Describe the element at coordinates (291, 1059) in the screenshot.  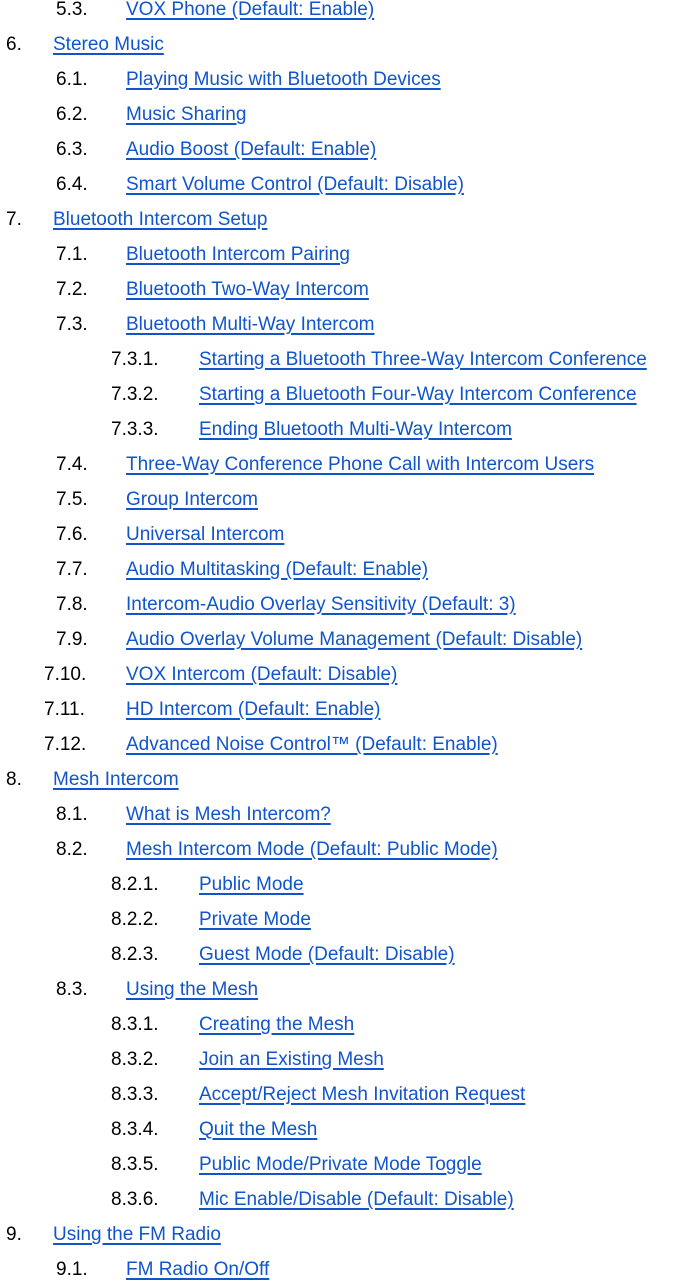
I see `toc-entry-link: Join an Existing Mesh` at that location.